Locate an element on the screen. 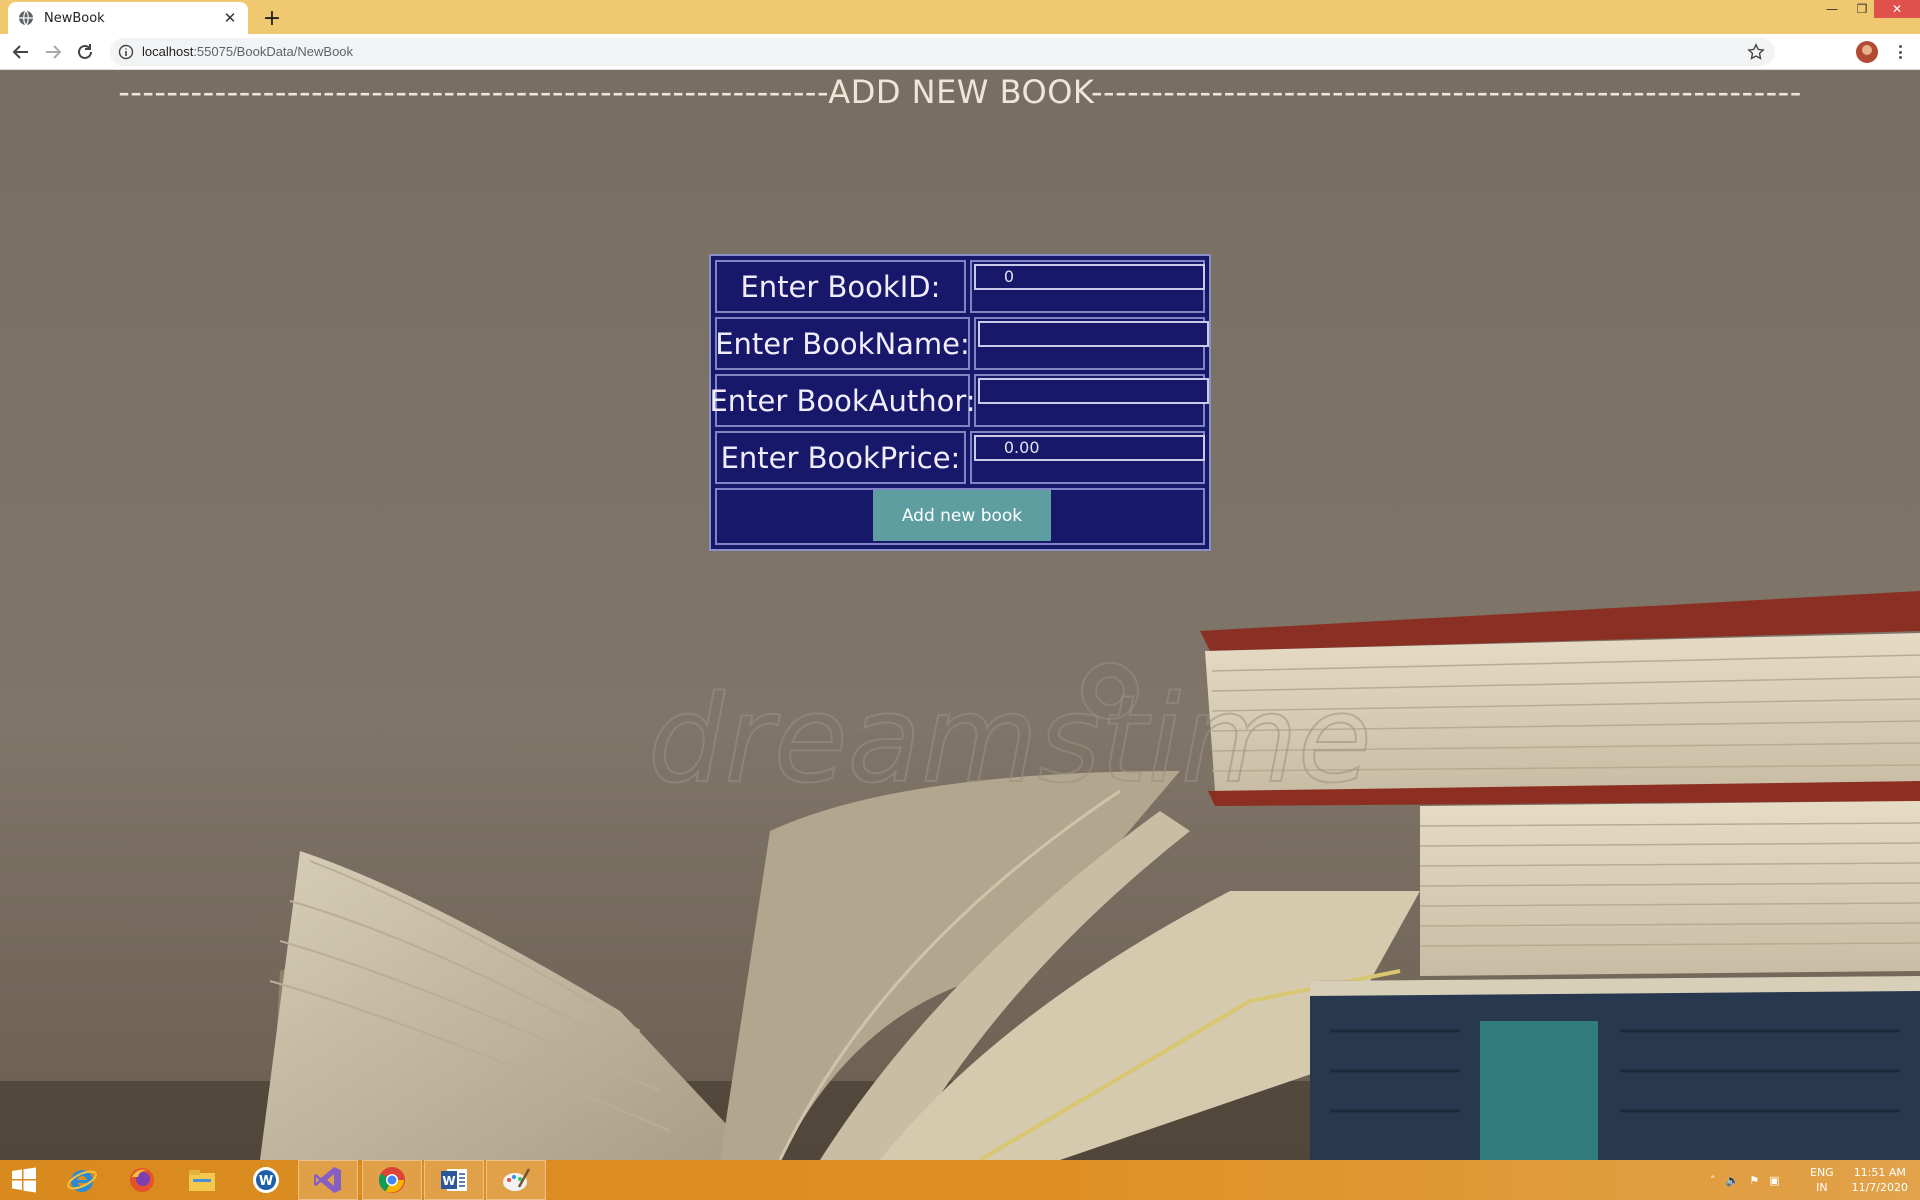 The width and height of the screenshot is (1920, 1200). word-icon: W is located at coordinates (454, 1180).